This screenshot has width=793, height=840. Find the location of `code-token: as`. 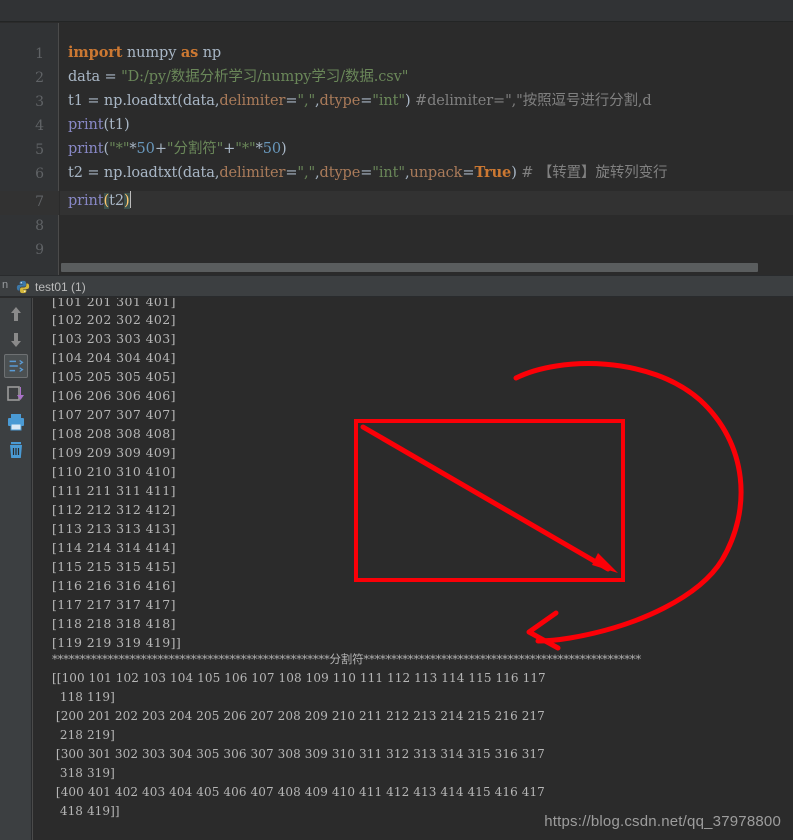

code-token: as is located at coordinates (189, 52).